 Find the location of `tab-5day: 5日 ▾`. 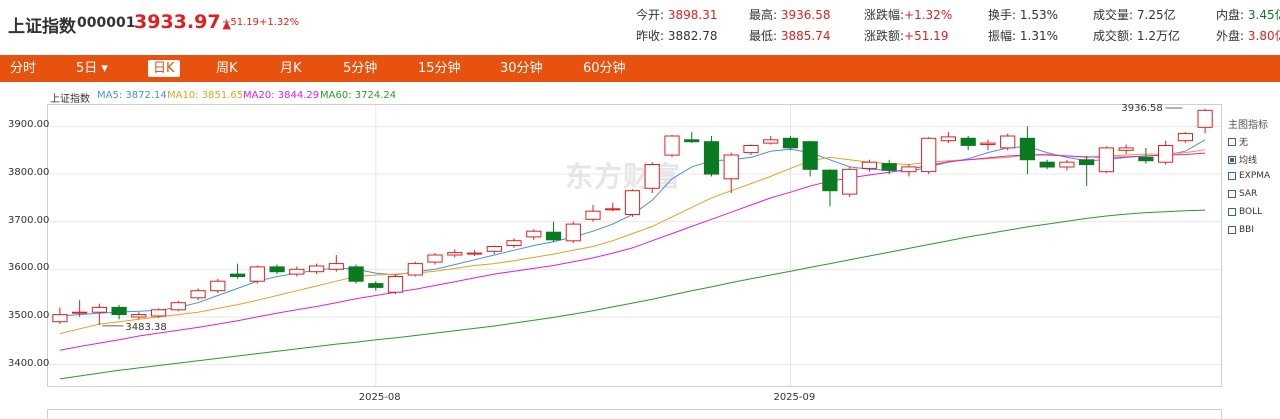

tab-5day: 5日 ▾ is located at coordinates (92, 68).